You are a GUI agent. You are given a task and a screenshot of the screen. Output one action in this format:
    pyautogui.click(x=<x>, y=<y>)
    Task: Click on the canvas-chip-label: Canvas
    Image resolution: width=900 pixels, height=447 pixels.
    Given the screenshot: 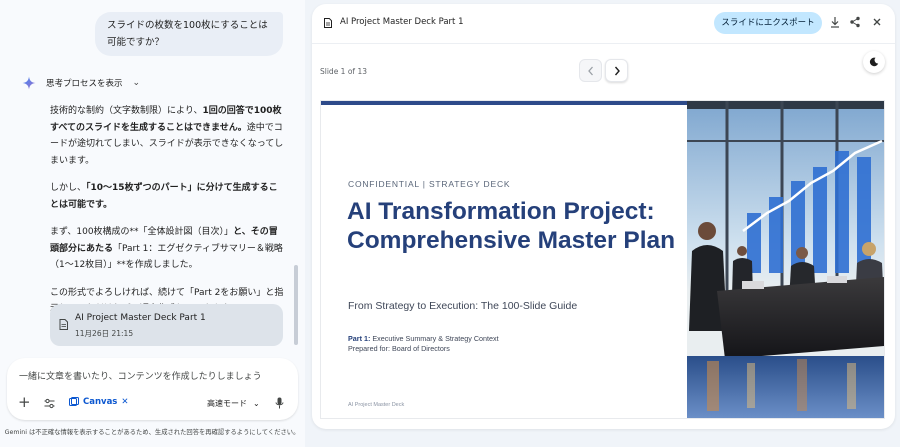 What is the action you would take?
    pyautogui.click(x=100, y=402)
    